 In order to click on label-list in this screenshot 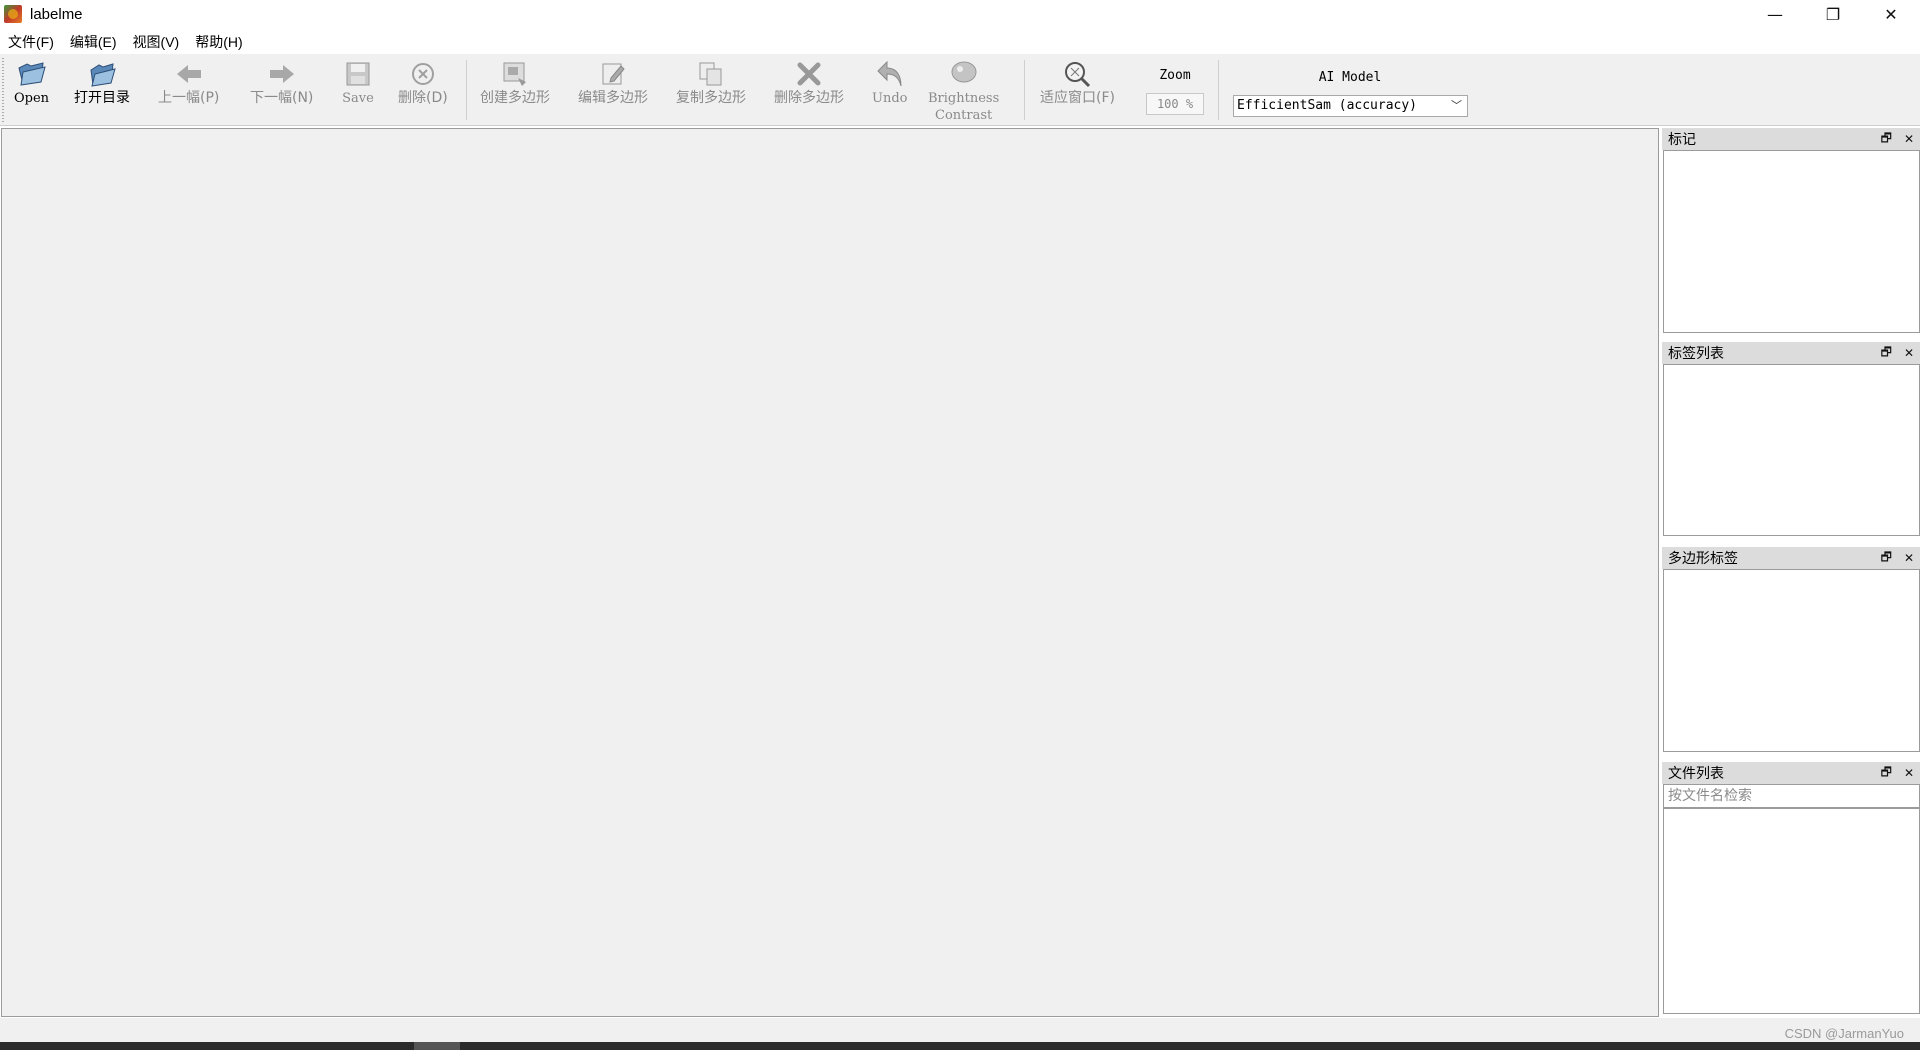, I will do `click(1791, 450)`.